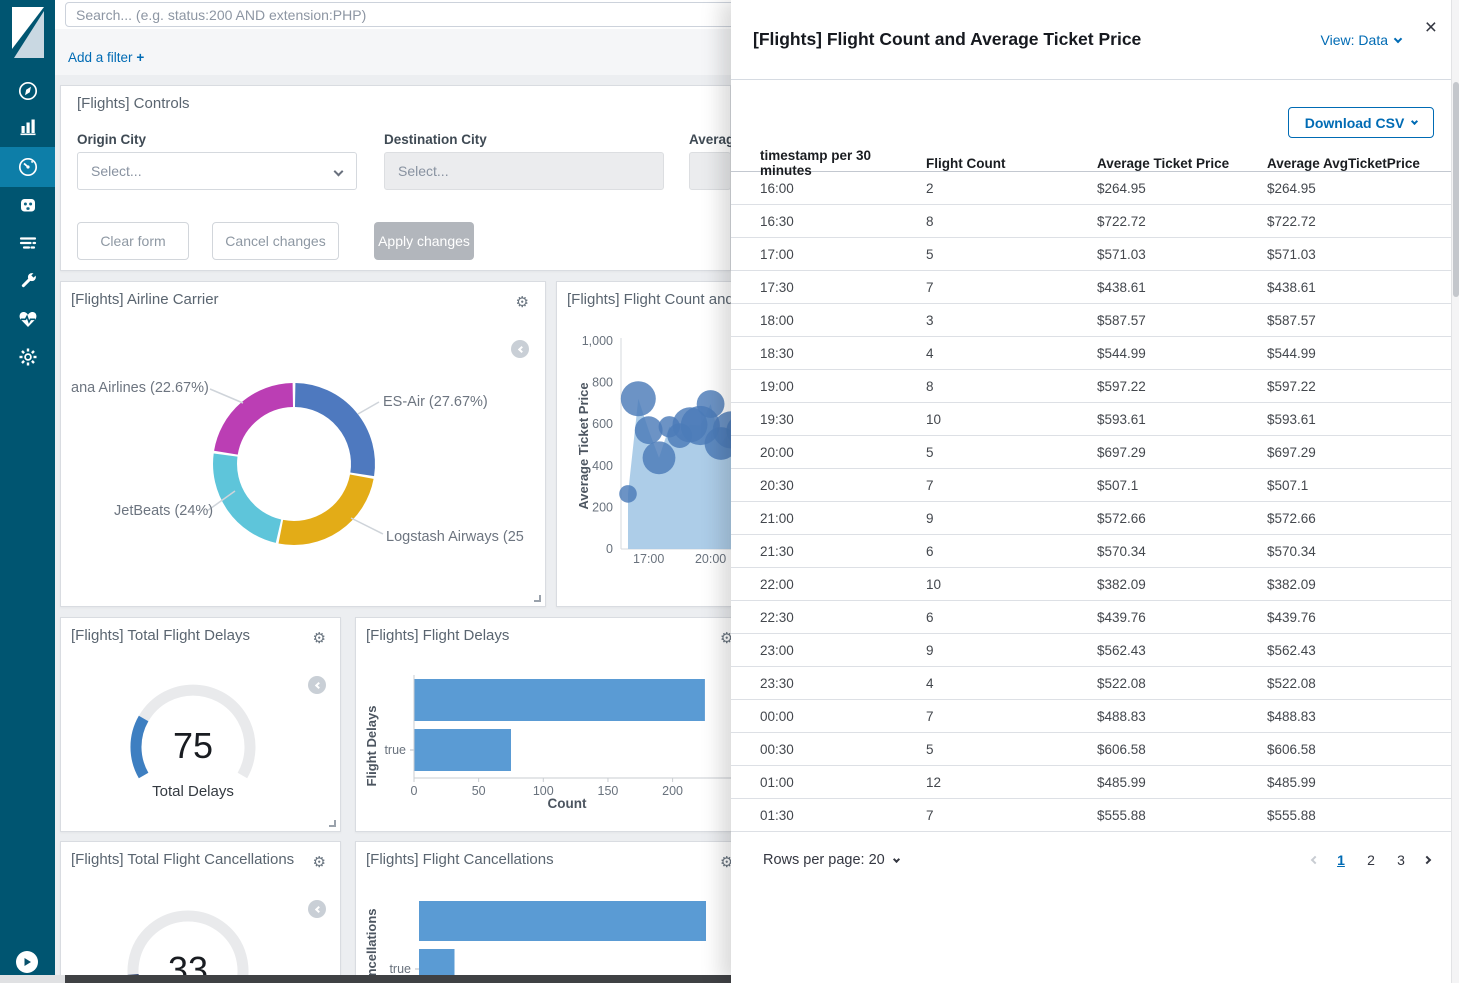 This screenshot has width=1459, height=983. I want to click on browser-scrollbar, so click(1455, 491).